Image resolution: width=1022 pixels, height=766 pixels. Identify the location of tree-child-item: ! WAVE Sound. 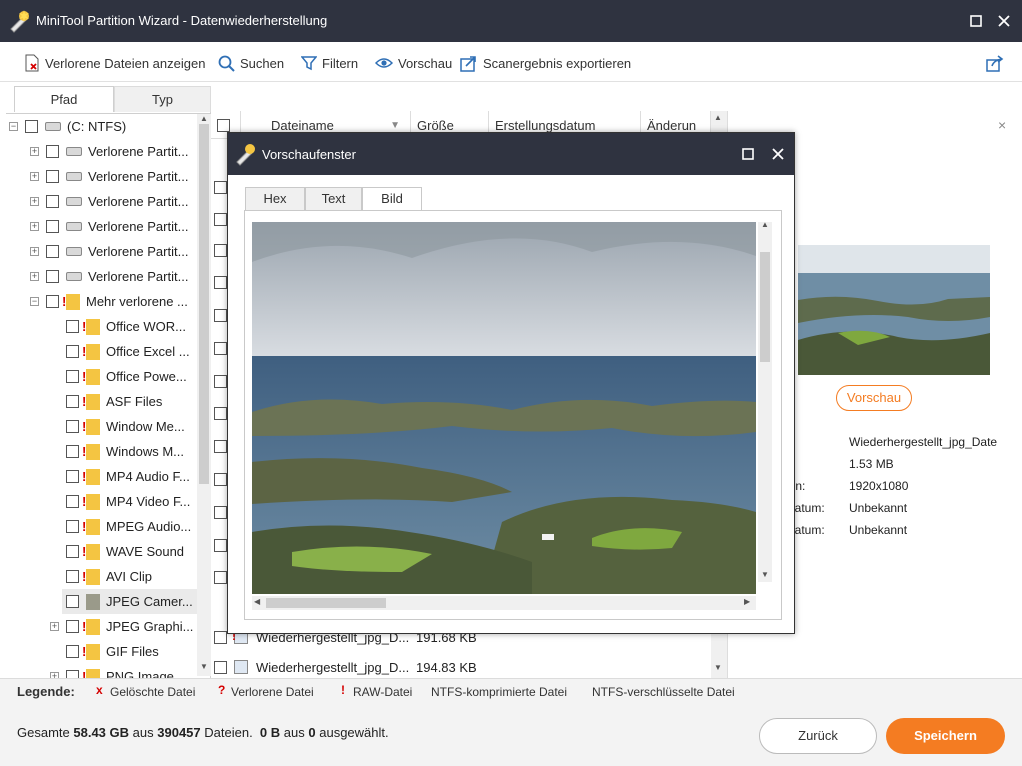
(125, 551).